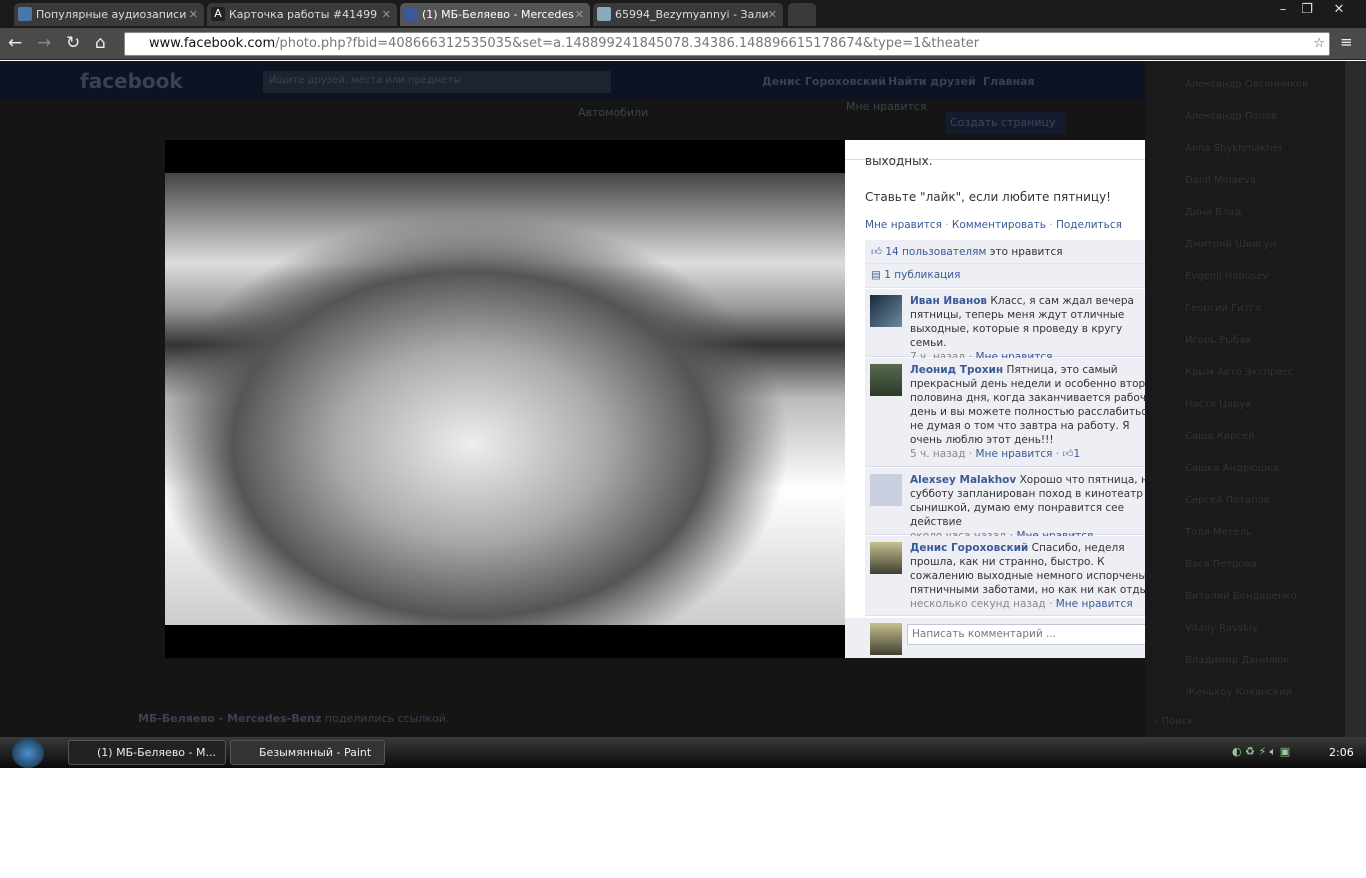  Describe the element at coordinates (1234, 148) in the screenshot. I see `chat-friend: Anna Shykhmakher` at that location.